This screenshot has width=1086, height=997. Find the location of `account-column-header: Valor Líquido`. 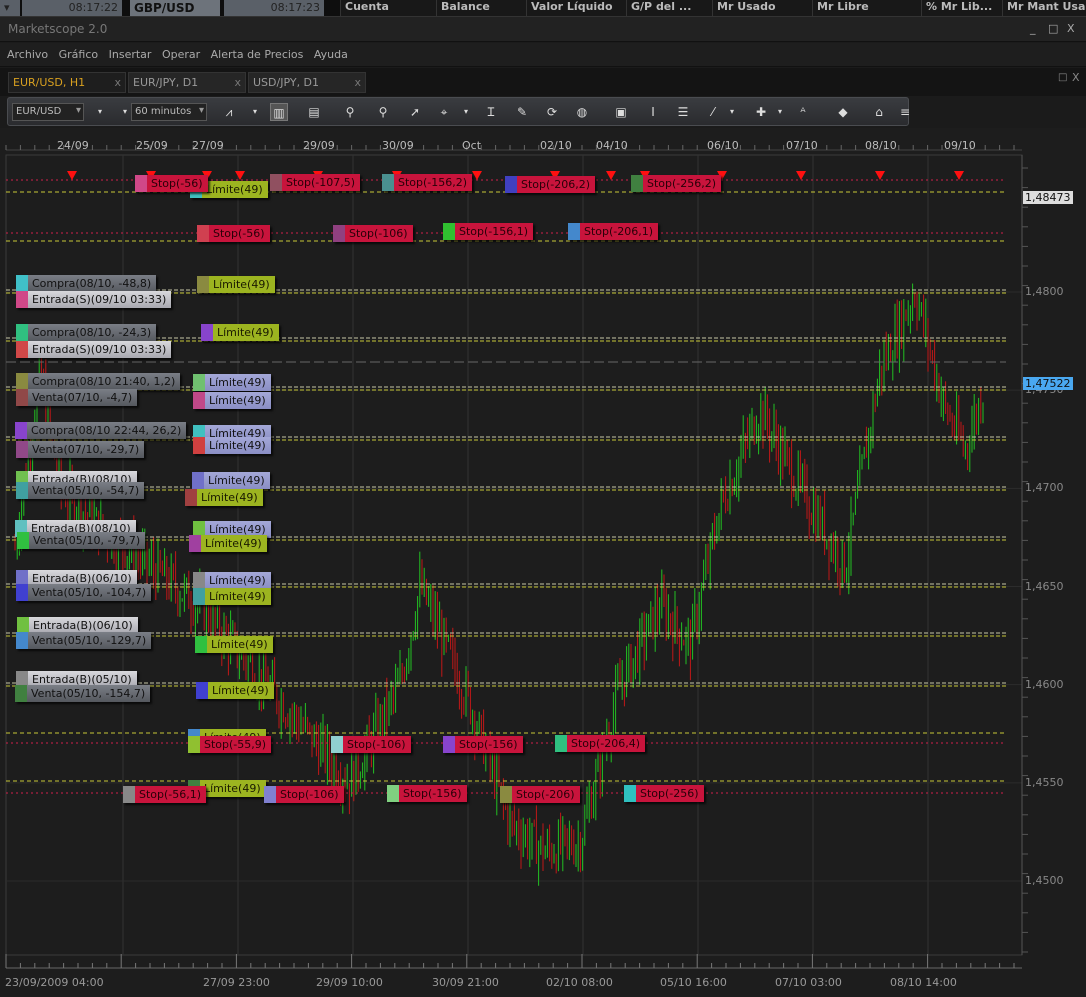

account-column-header: Valor Líquido is located at coordinates (576, 8).